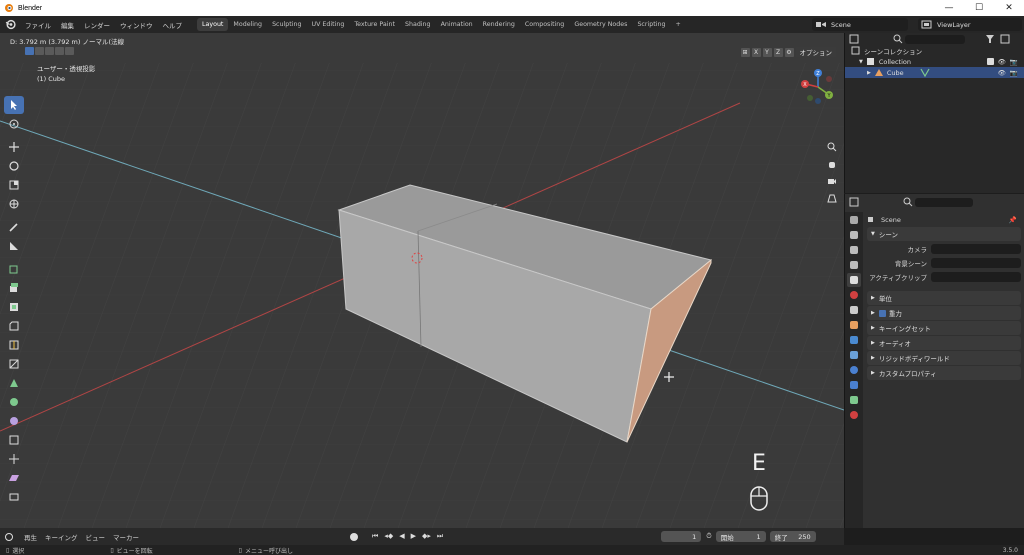 The image size is (1024, 555). Describe the element at coordinates (861, 62) in the screenshot. I see `collection-expand-icon: ▼` at that location.